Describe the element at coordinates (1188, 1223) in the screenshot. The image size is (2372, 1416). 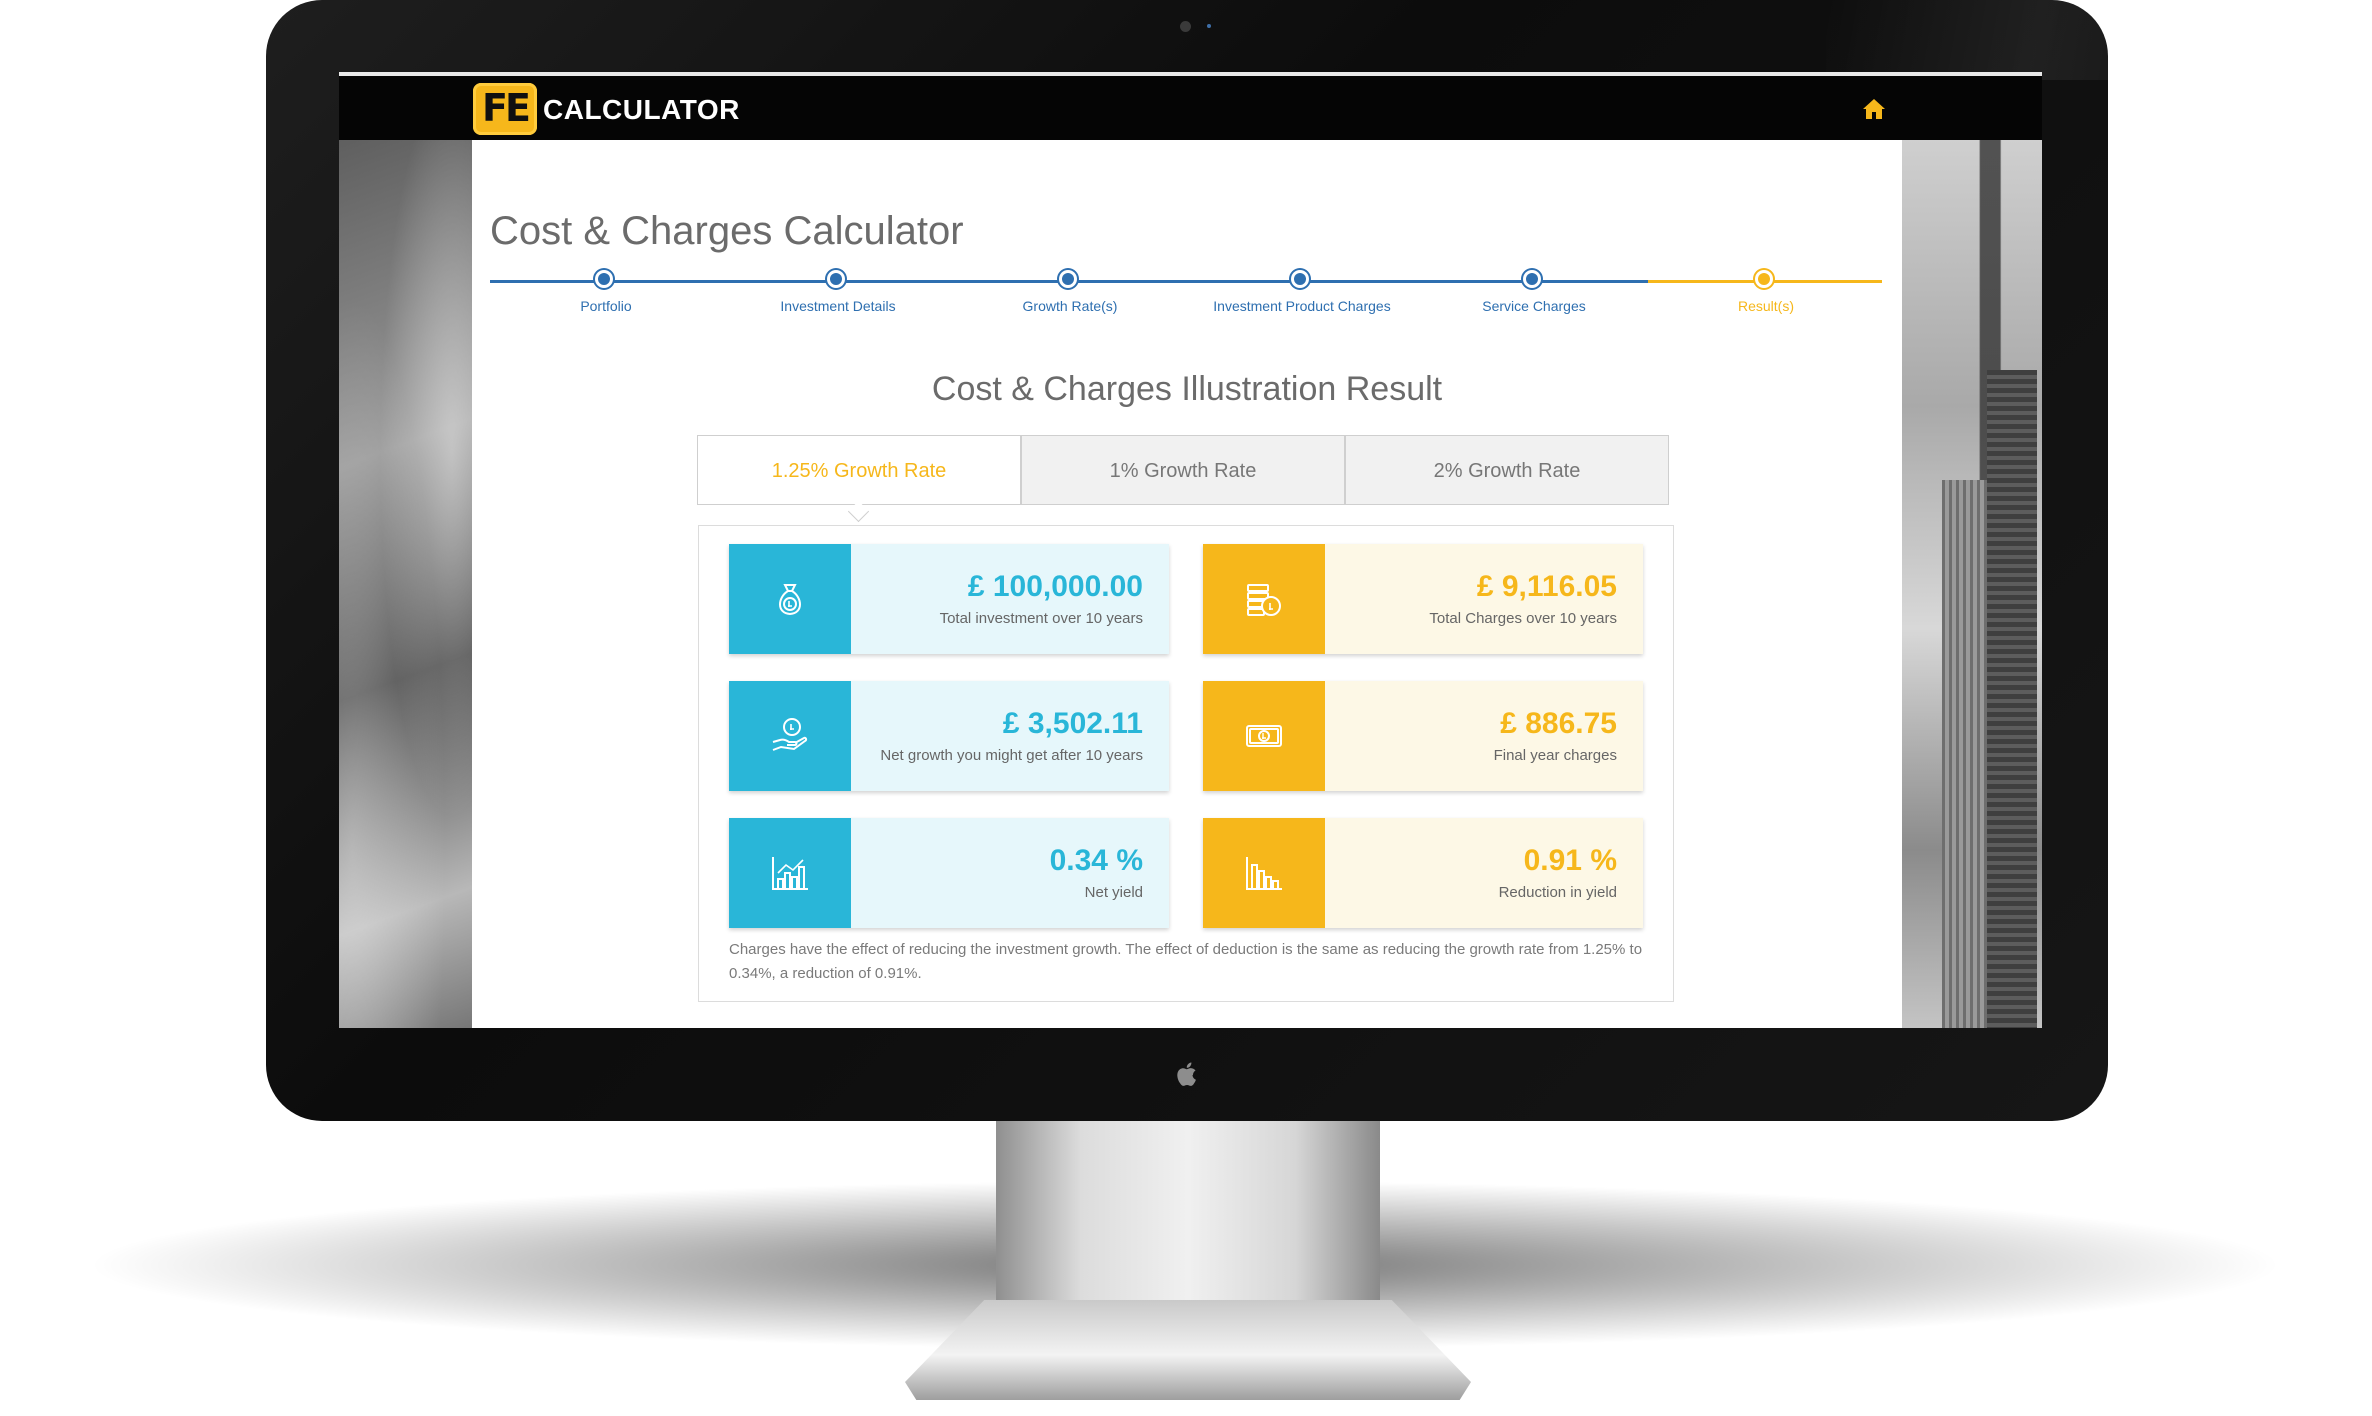
I see `monitor-stand-neck` at that location.